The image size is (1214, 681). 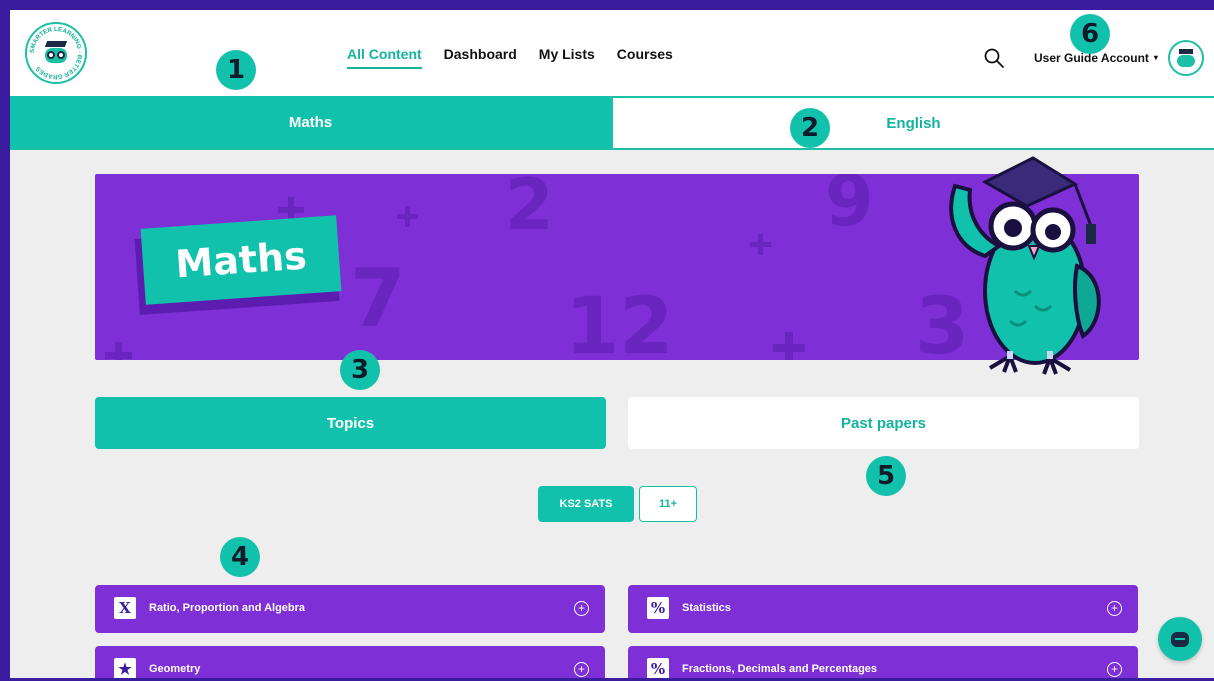 I want to click on chat-button, so click(x=1180, y=639).